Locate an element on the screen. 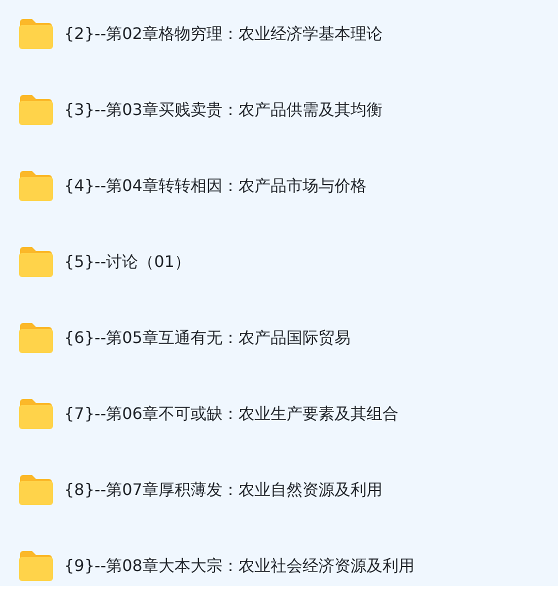  folder-name: {6}--第05章互通有无：农产品国际贸易 is located at coordinates (207, 338).